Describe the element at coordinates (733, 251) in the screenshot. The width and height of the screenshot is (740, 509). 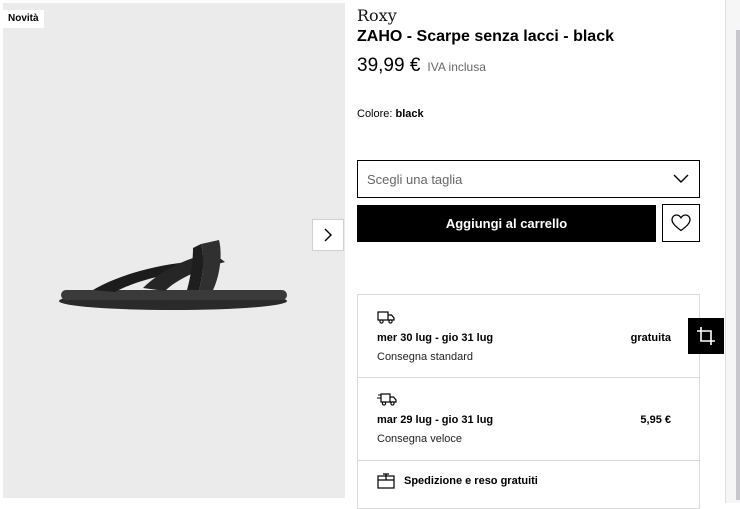
I see `scrollbar` at that location.